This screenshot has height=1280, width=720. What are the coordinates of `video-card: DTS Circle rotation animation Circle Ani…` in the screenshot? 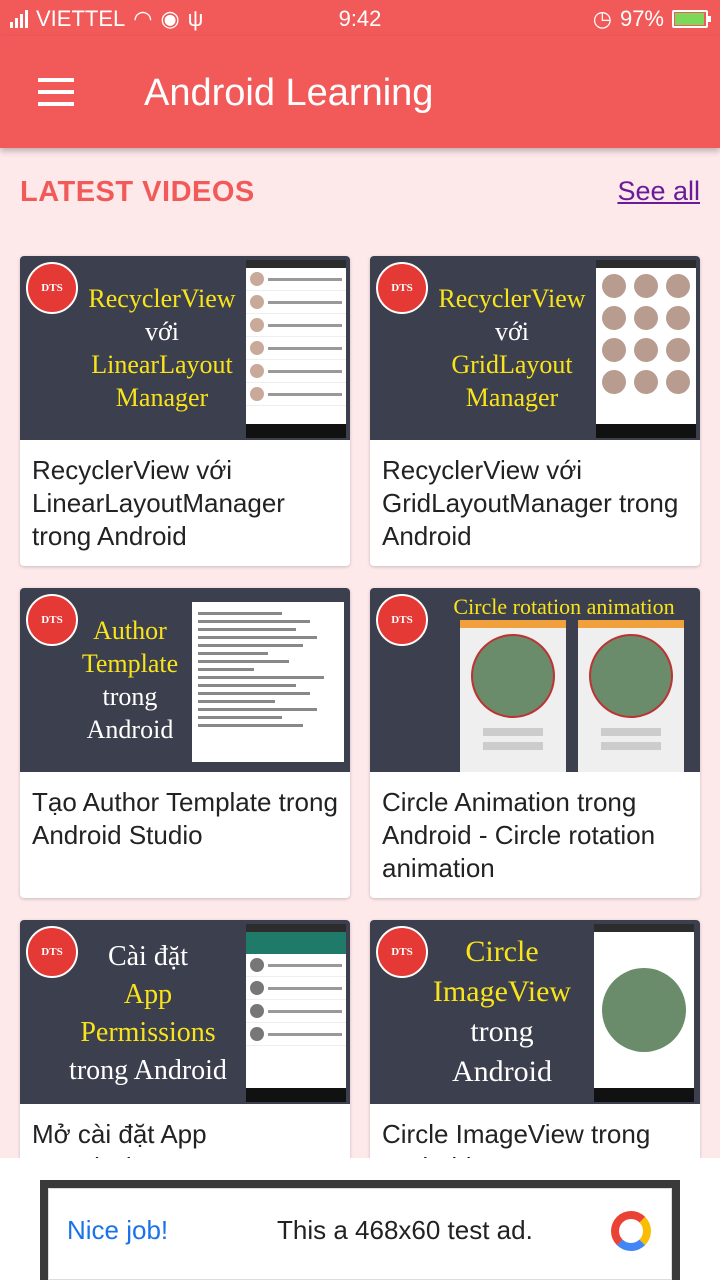 It's located at (535, 743).